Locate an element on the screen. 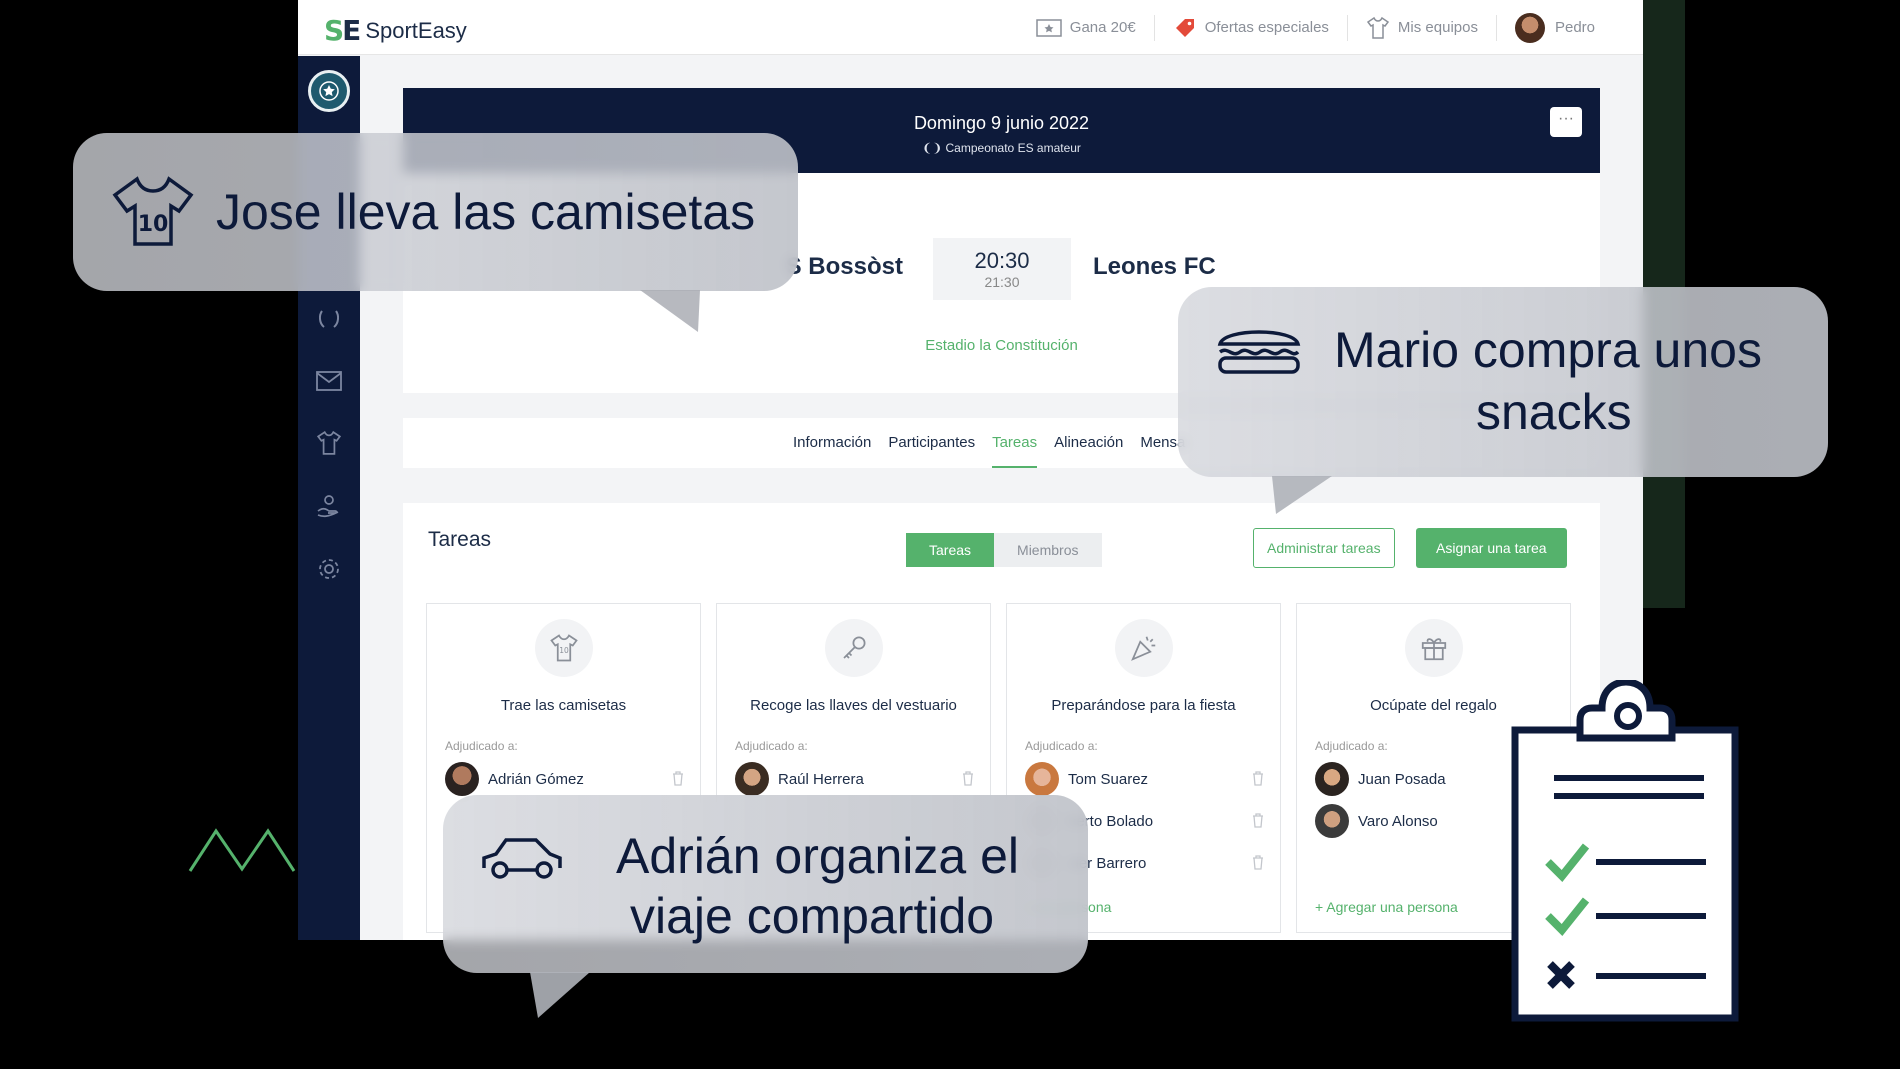 This screenshot has height=1069, width=1900. task-title: Recoge las llaves del vestuario is located at coordinates (853, 705).